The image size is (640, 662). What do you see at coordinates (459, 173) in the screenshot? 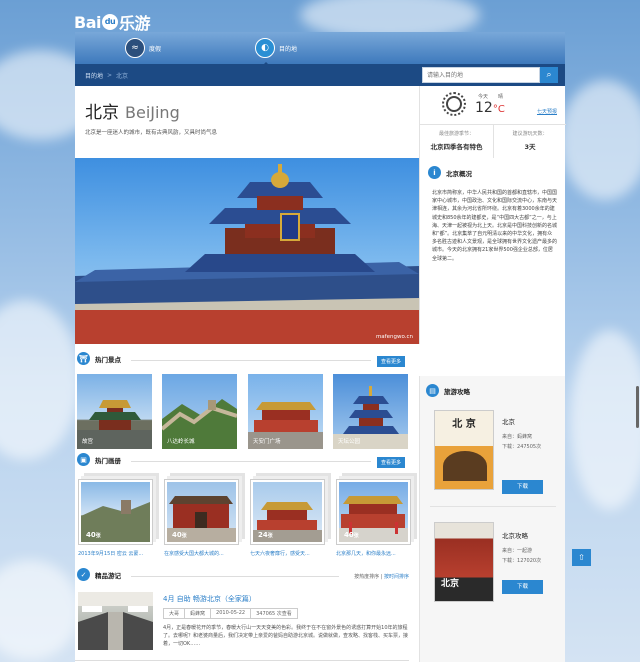
I see `overview-title: 北京概况` at bounding box center [459, 173].